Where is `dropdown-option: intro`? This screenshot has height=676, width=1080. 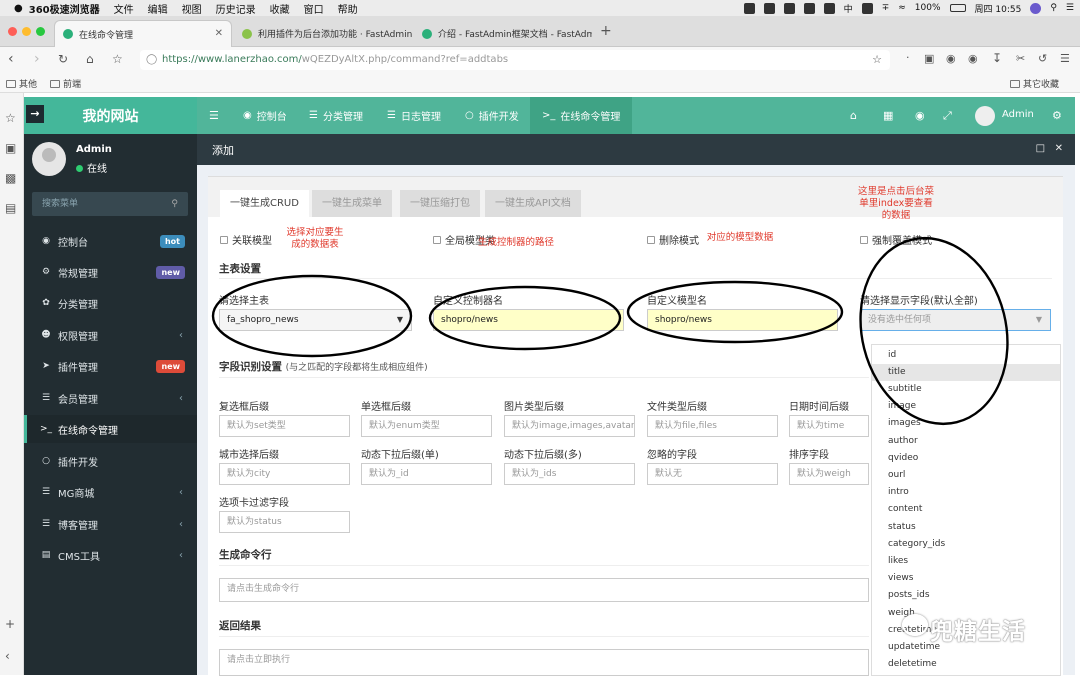 dropdown-option: intro is located at coordinates (966, 492).